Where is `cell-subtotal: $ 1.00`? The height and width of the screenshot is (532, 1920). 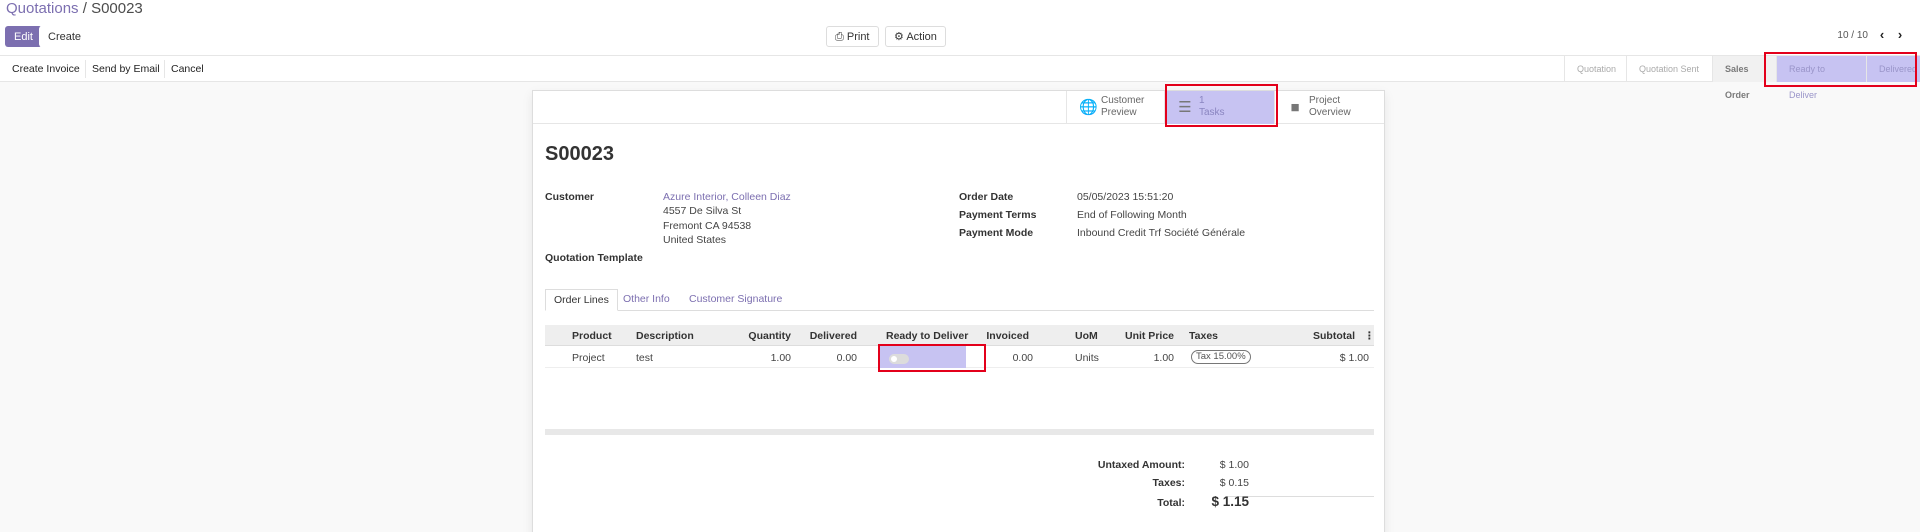 cell-subtotal: $ 1.00 is located at coordinates (1354, 358).